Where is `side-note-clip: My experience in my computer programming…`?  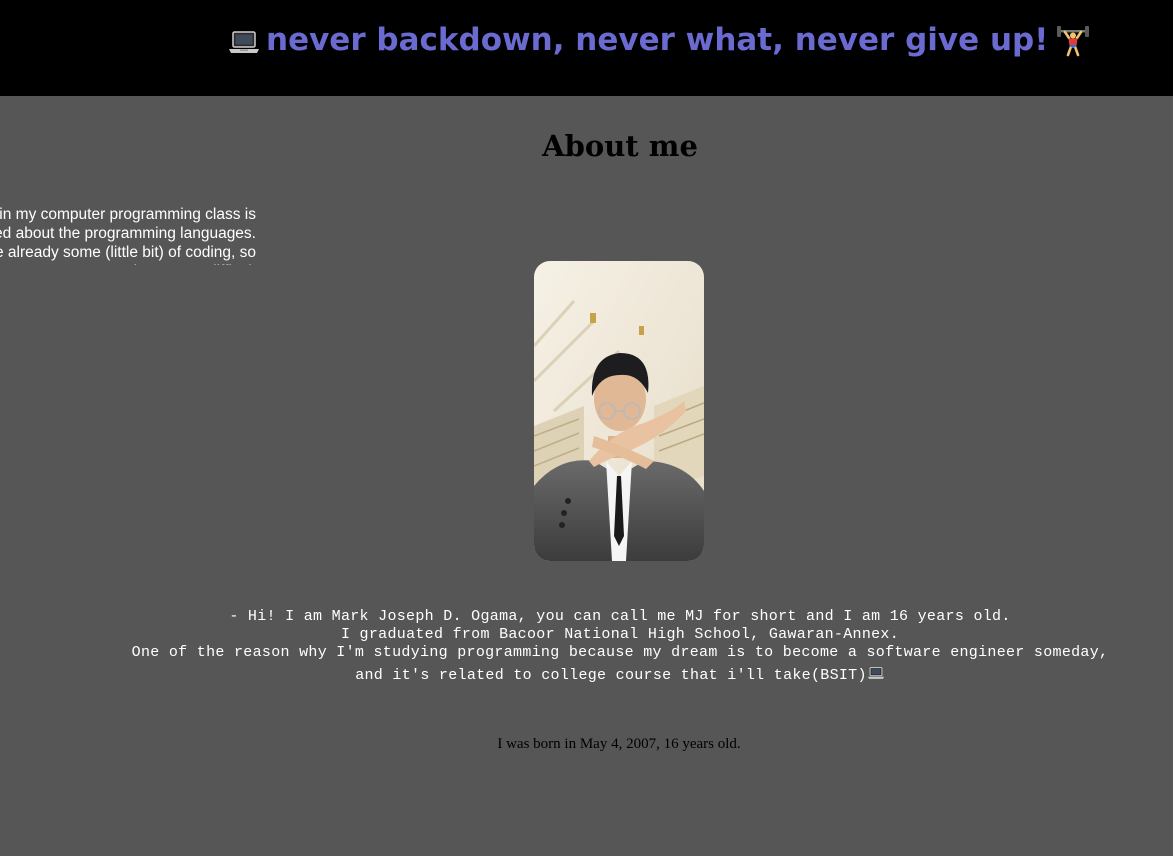 side-note-clip: My experience in my computer programming… is located at coordinates (128, 235).